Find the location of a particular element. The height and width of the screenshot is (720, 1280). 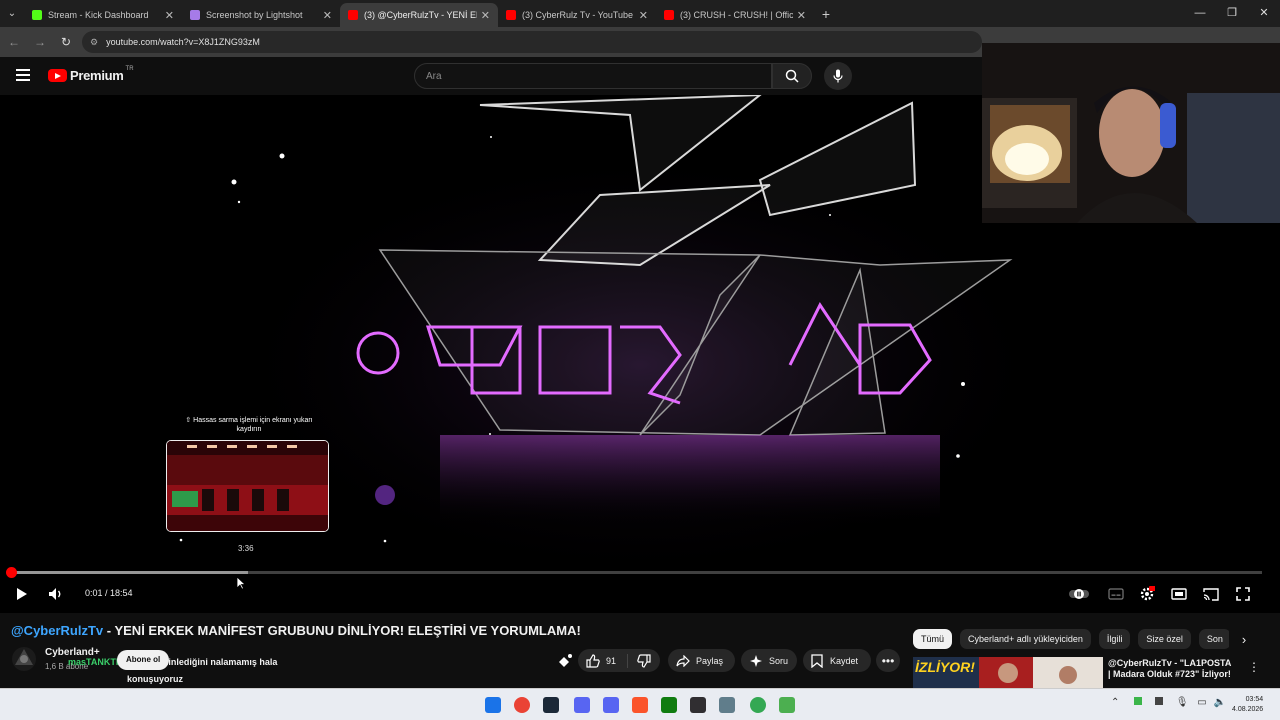

filter-chip: İlgili is located at coordinates (1114, 639).